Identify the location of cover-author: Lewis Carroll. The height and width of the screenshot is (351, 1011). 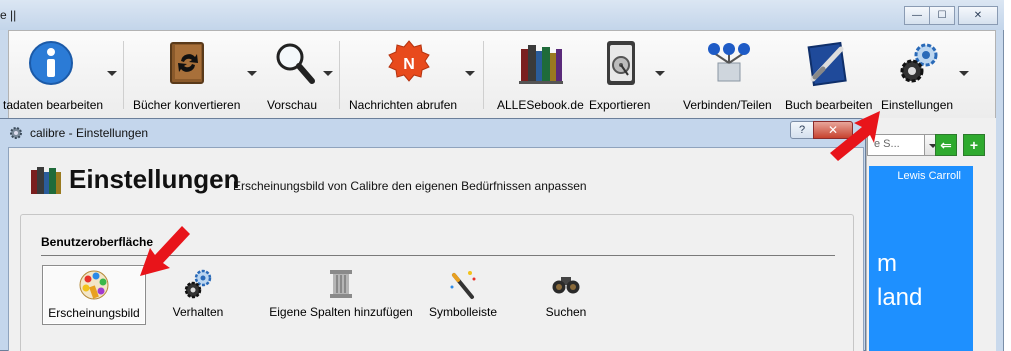
(929, 176).